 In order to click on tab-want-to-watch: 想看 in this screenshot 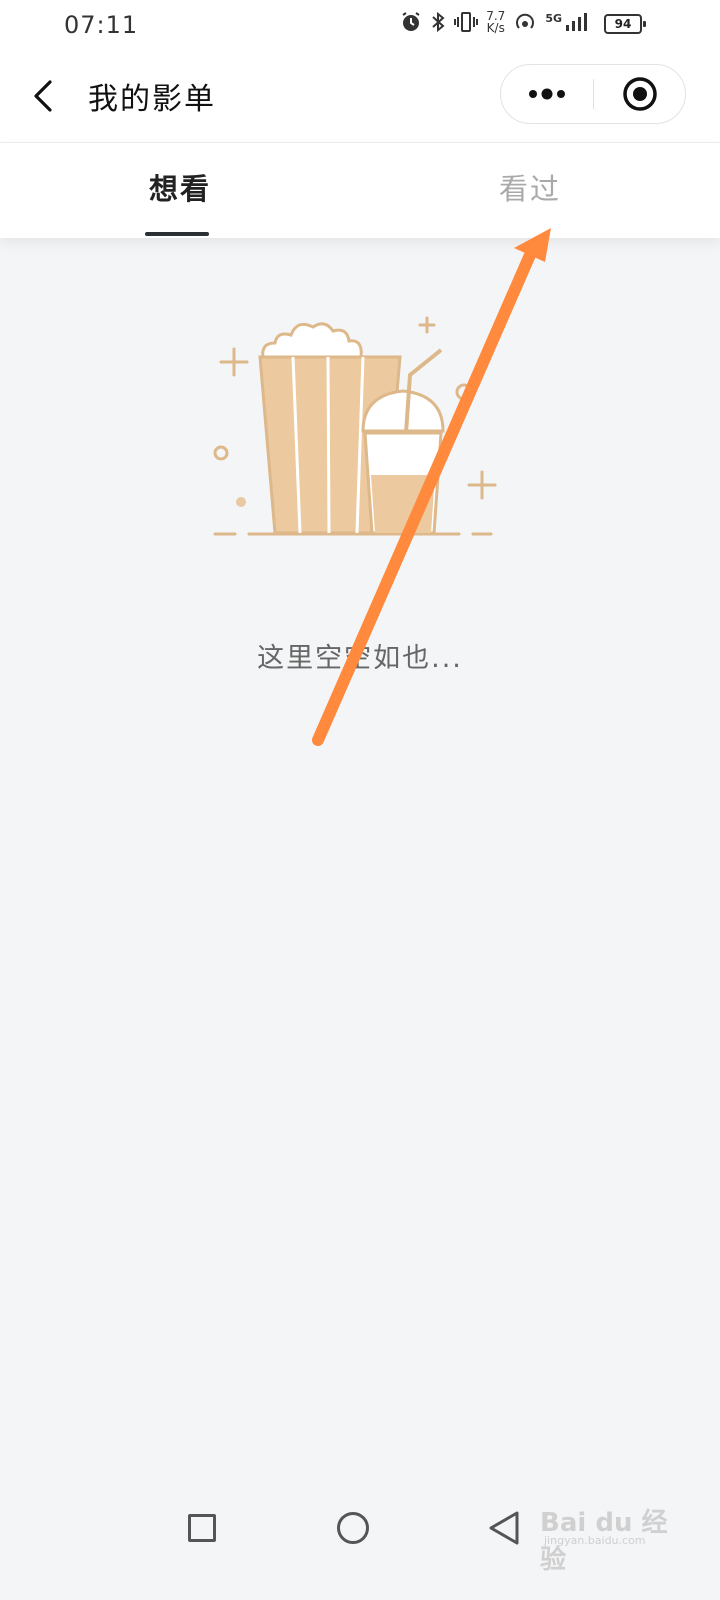, I will do `click(180, 190)`.